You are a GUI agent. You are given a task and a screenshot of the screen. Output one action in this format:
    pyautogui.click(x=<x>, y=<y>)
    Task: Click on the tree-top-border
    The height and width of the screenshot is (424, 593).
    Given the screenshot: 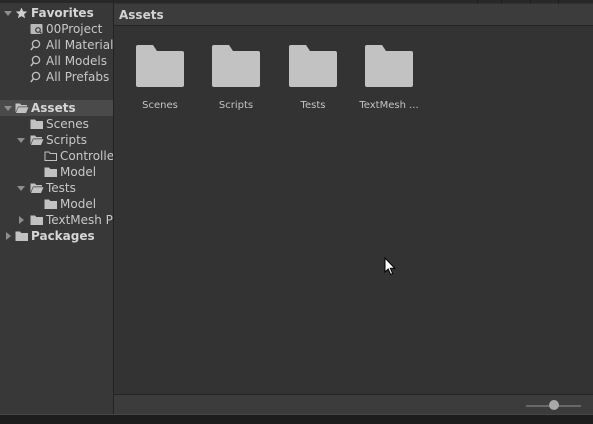 What is the action you would take?
    pyautogui.click(x=56, y=1)
    